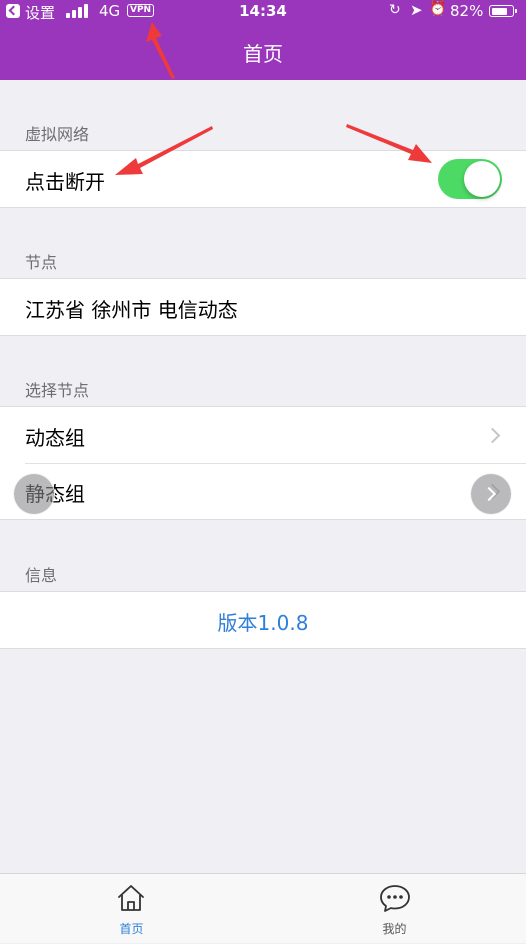 The width and height of the screenshot is (526, 944). Describe the element at coordinates (131, 929) in the screenshot. I see `tab-home-label: 首页` at that location.